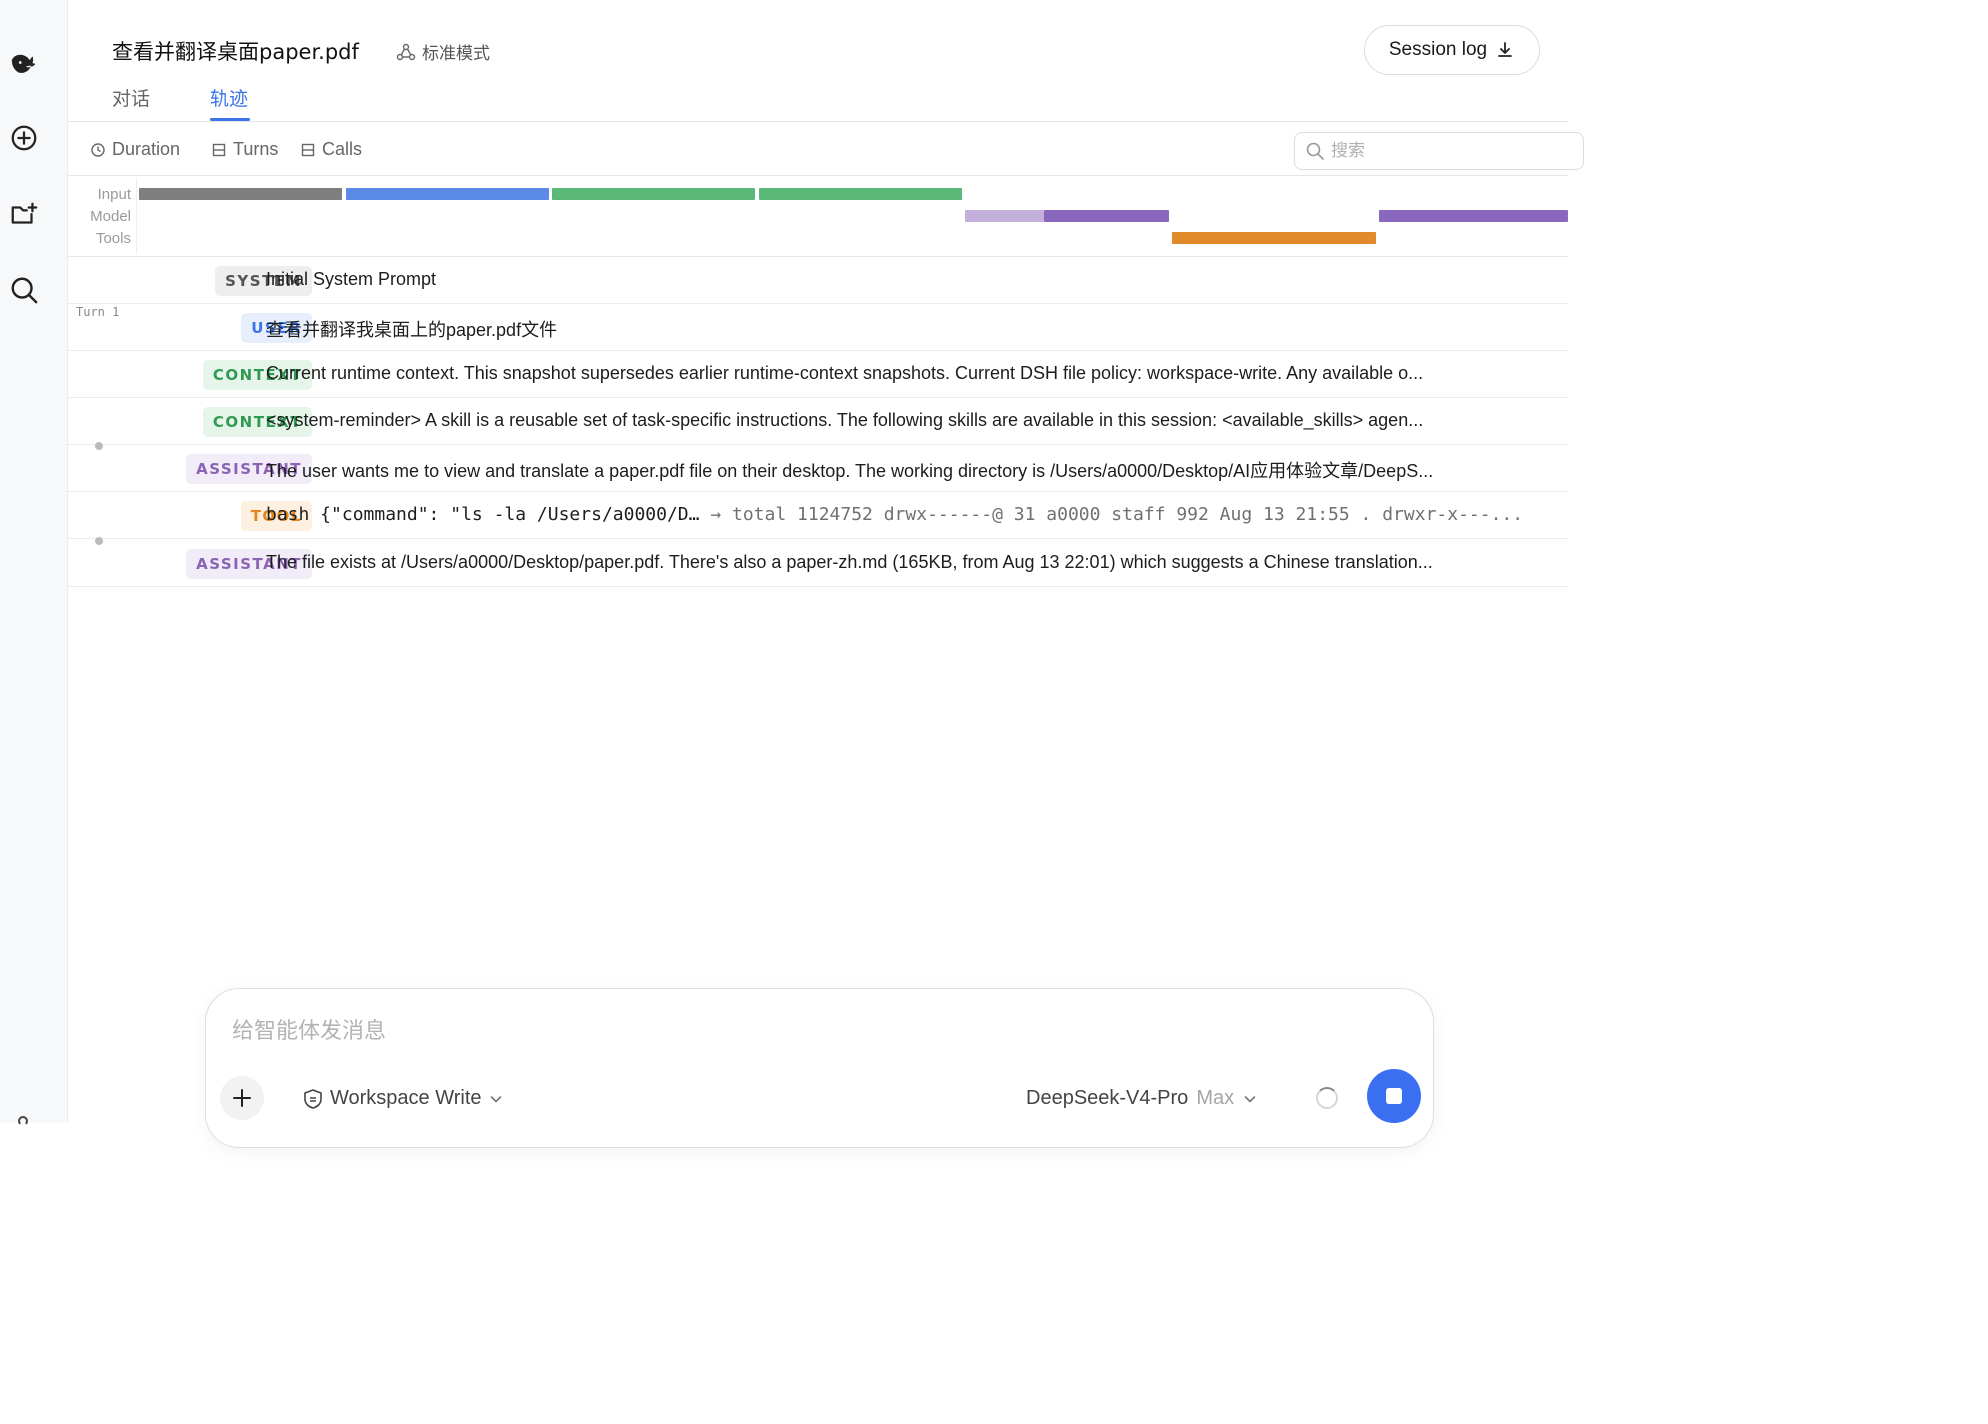 The height and width of the screenshot is (1424, 1988). I want to click on permission-label: Workspace Write, so click(406, 1098).